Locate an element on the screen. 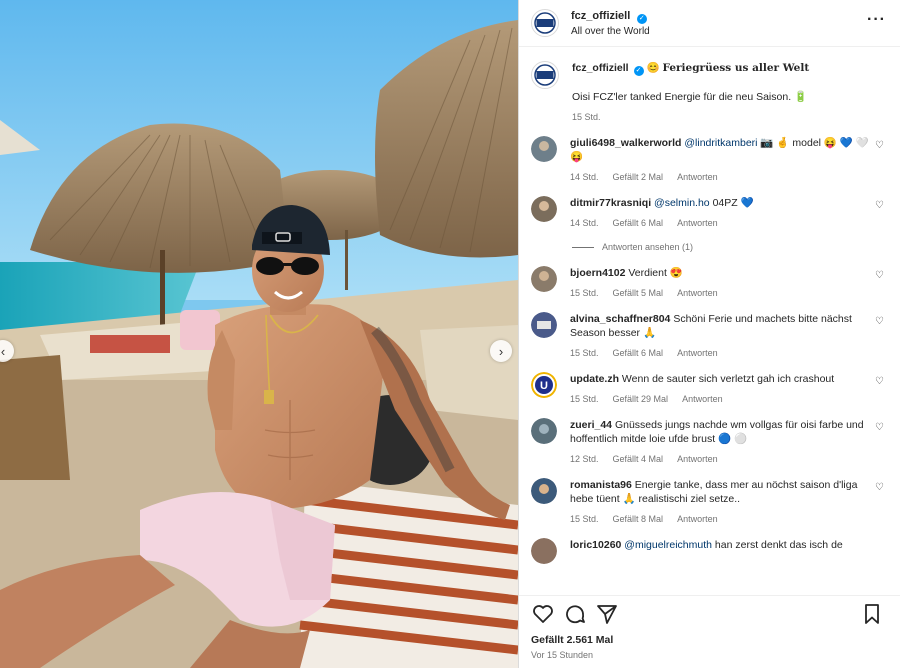 The image size is (900, 668). comment-username: loric10260 is located at coordinates (595, 545).